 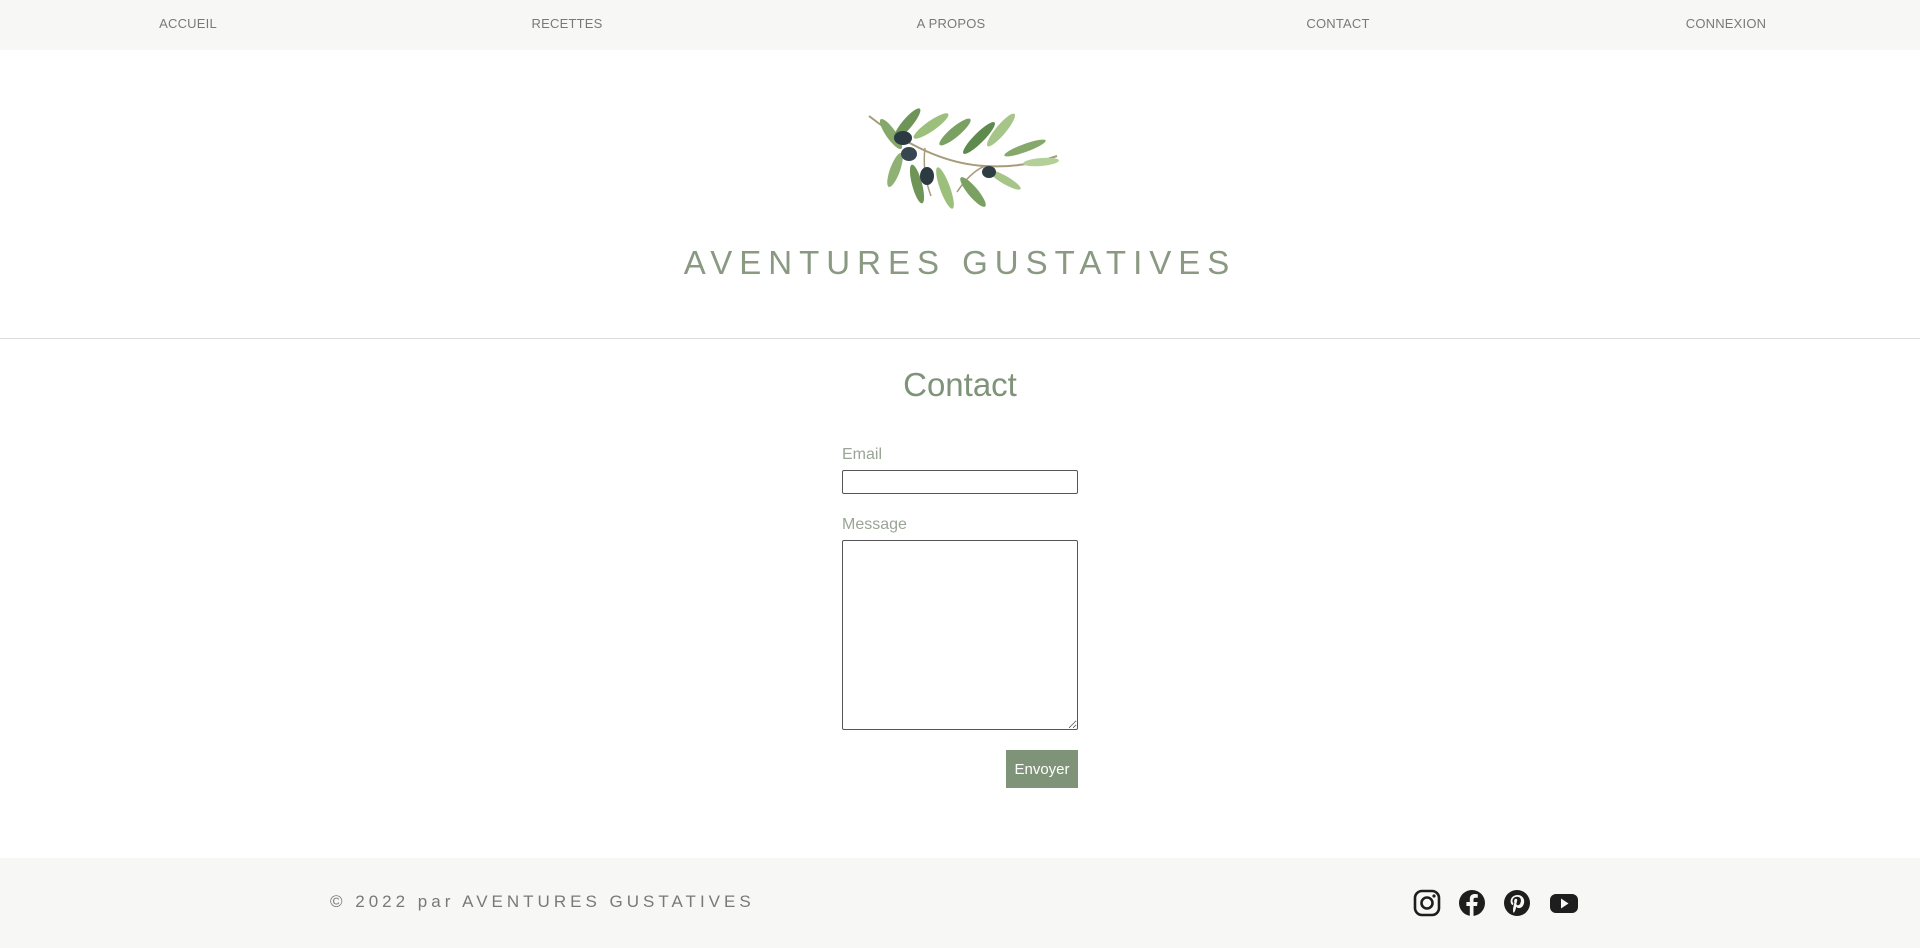 I want to click on email-label: Email, so click(x=862, y=454).